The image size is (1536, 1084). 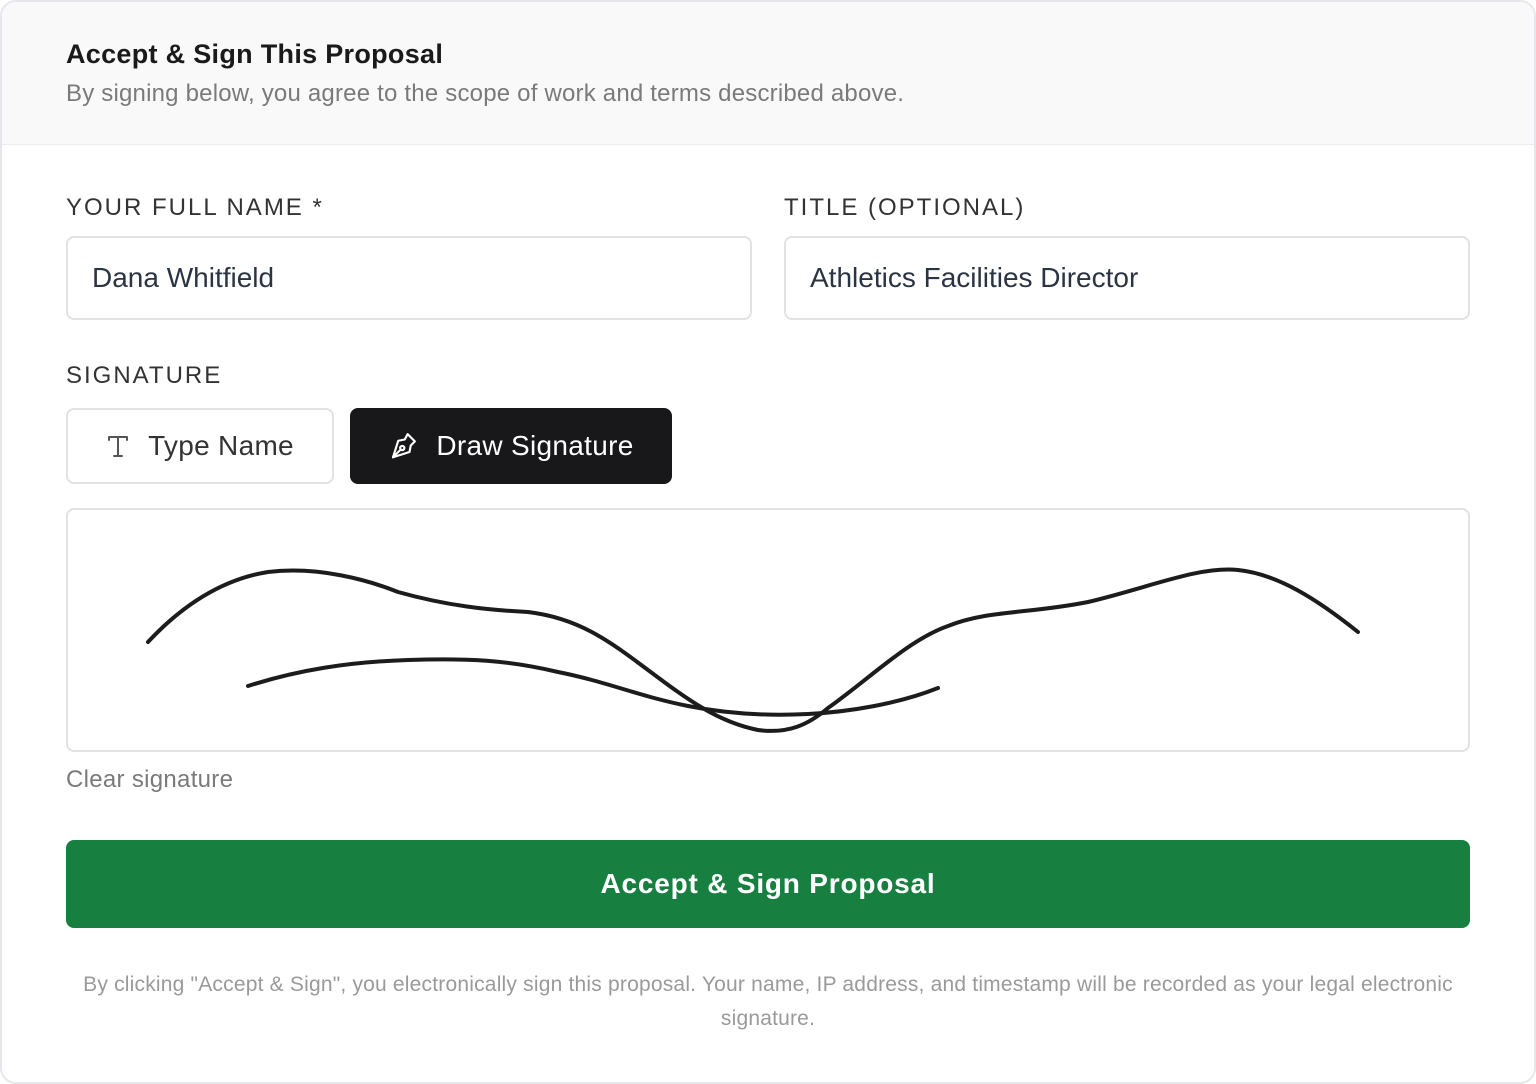 I want to click on draw-signature-button: Draw Signature, so click(x=511, y=446).